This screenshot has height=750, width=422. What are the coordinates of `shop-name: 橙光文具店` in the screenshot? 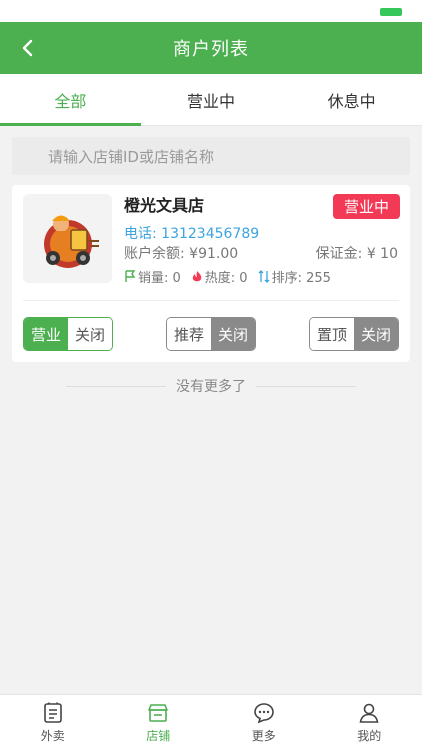 It's located at (164, 205).